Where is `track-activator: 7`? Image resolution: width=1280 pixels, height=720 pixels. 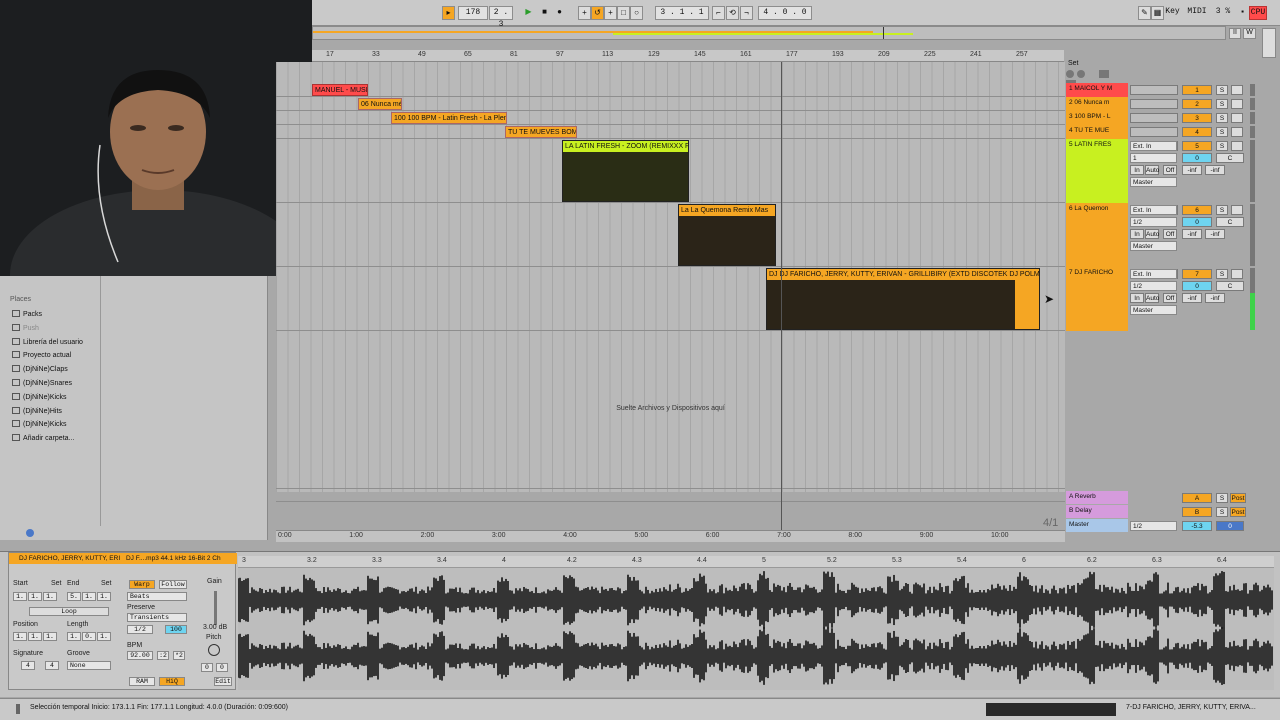
track-activator: 7 is located at coordinates (1197, 274).